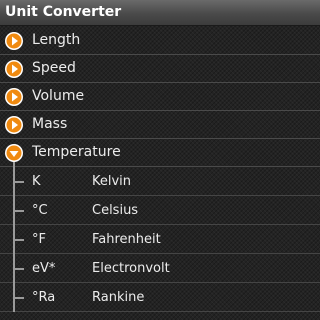  What do you see at coordinates (160, 41) in the screenshot?
I see `category-row-length: Length` at bounding box center [160, 41].